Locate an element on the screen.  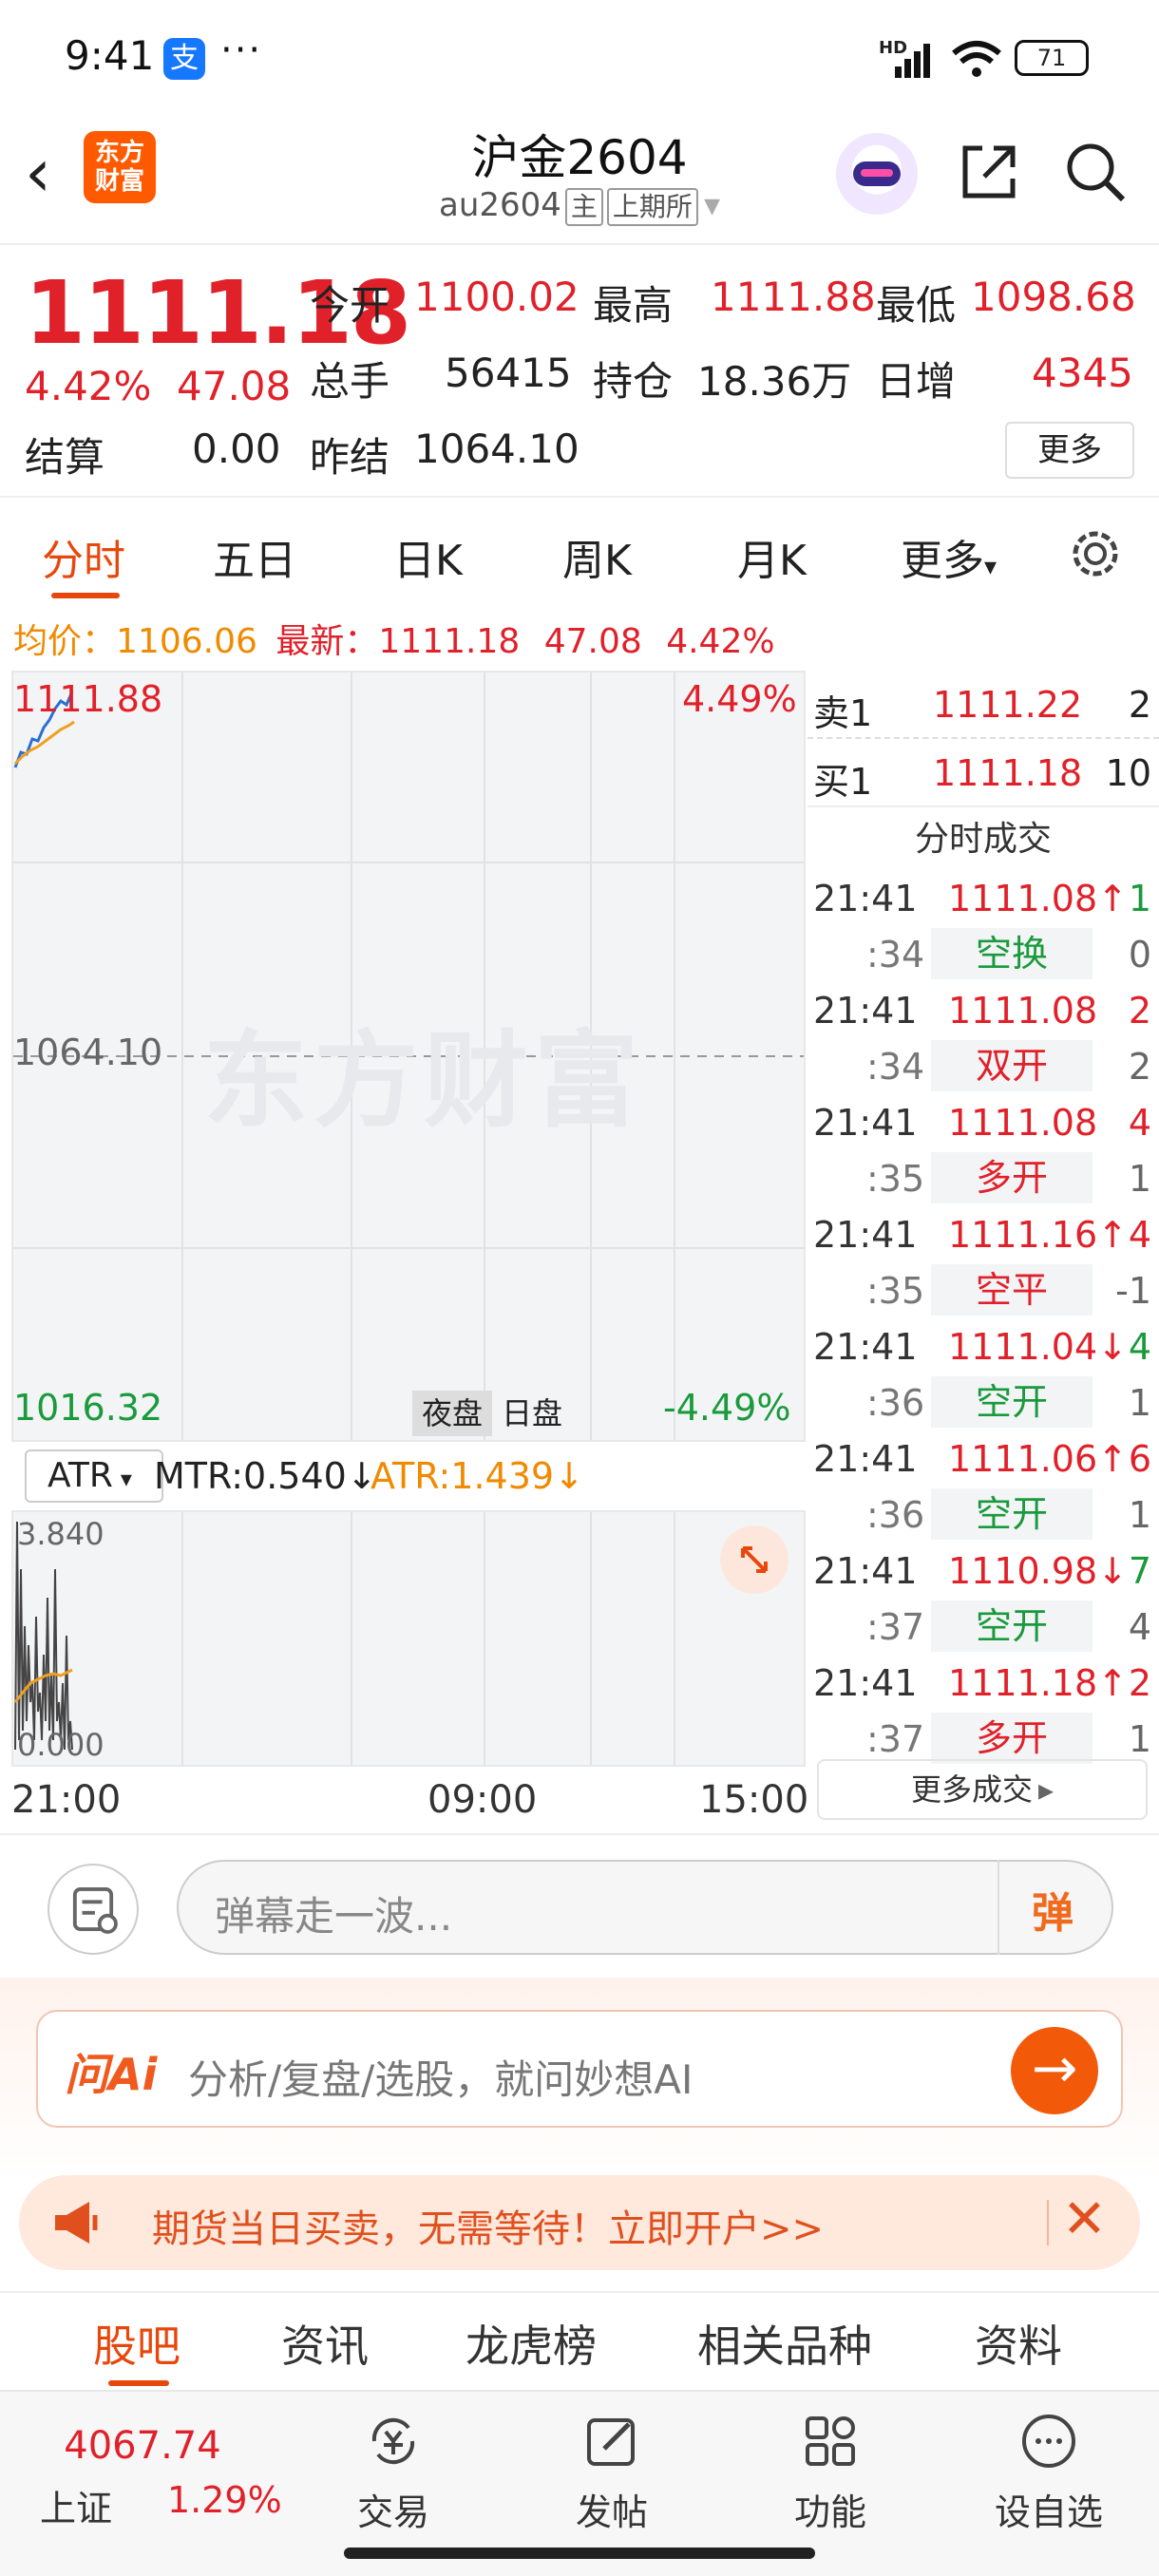
promo-banner: 期货当日买卖，无需等待！立即开户>> ✕ is located at coordinates (579, 2222).